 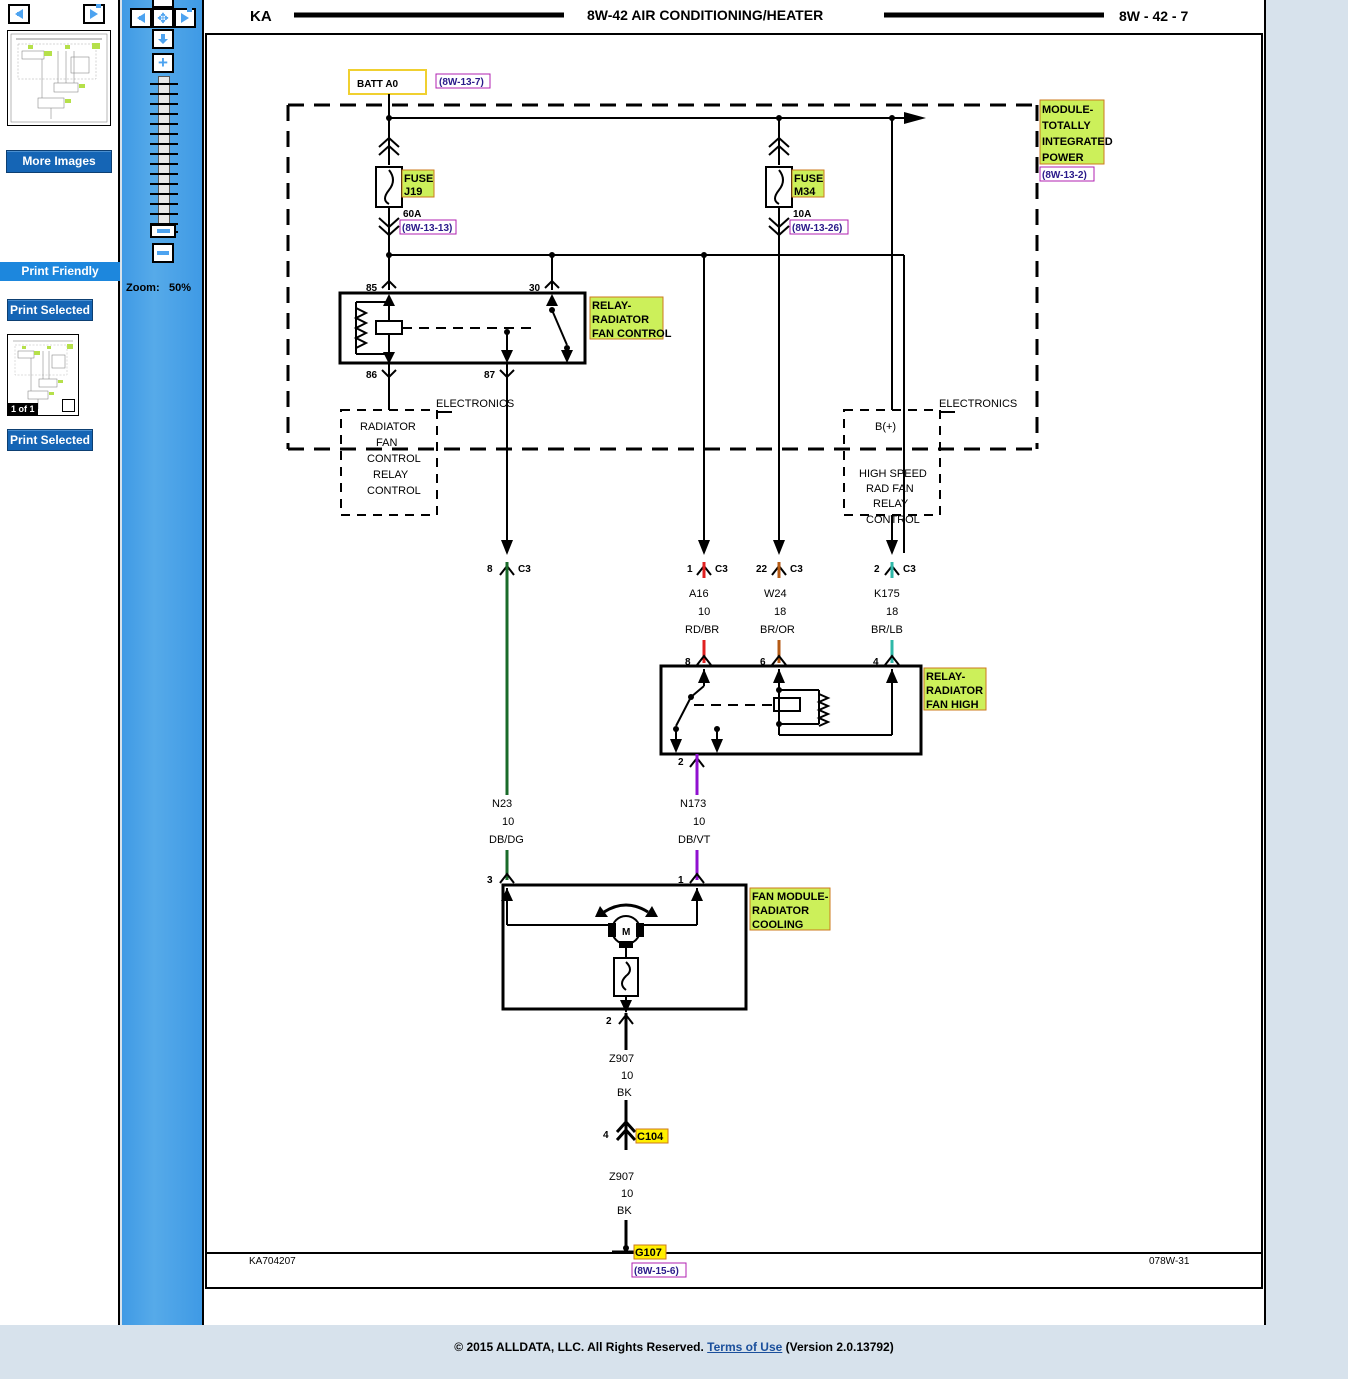 I want to click on c104-pin-number: 4, so click(x=606, y=1135).